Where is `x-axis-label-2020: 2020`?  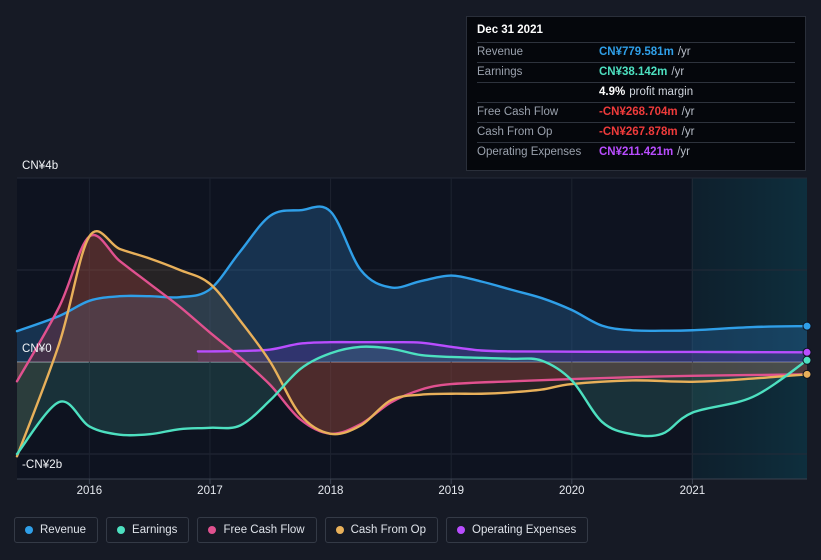
x-axis-label-2020: 2020 is located at coordinates (572, 491).